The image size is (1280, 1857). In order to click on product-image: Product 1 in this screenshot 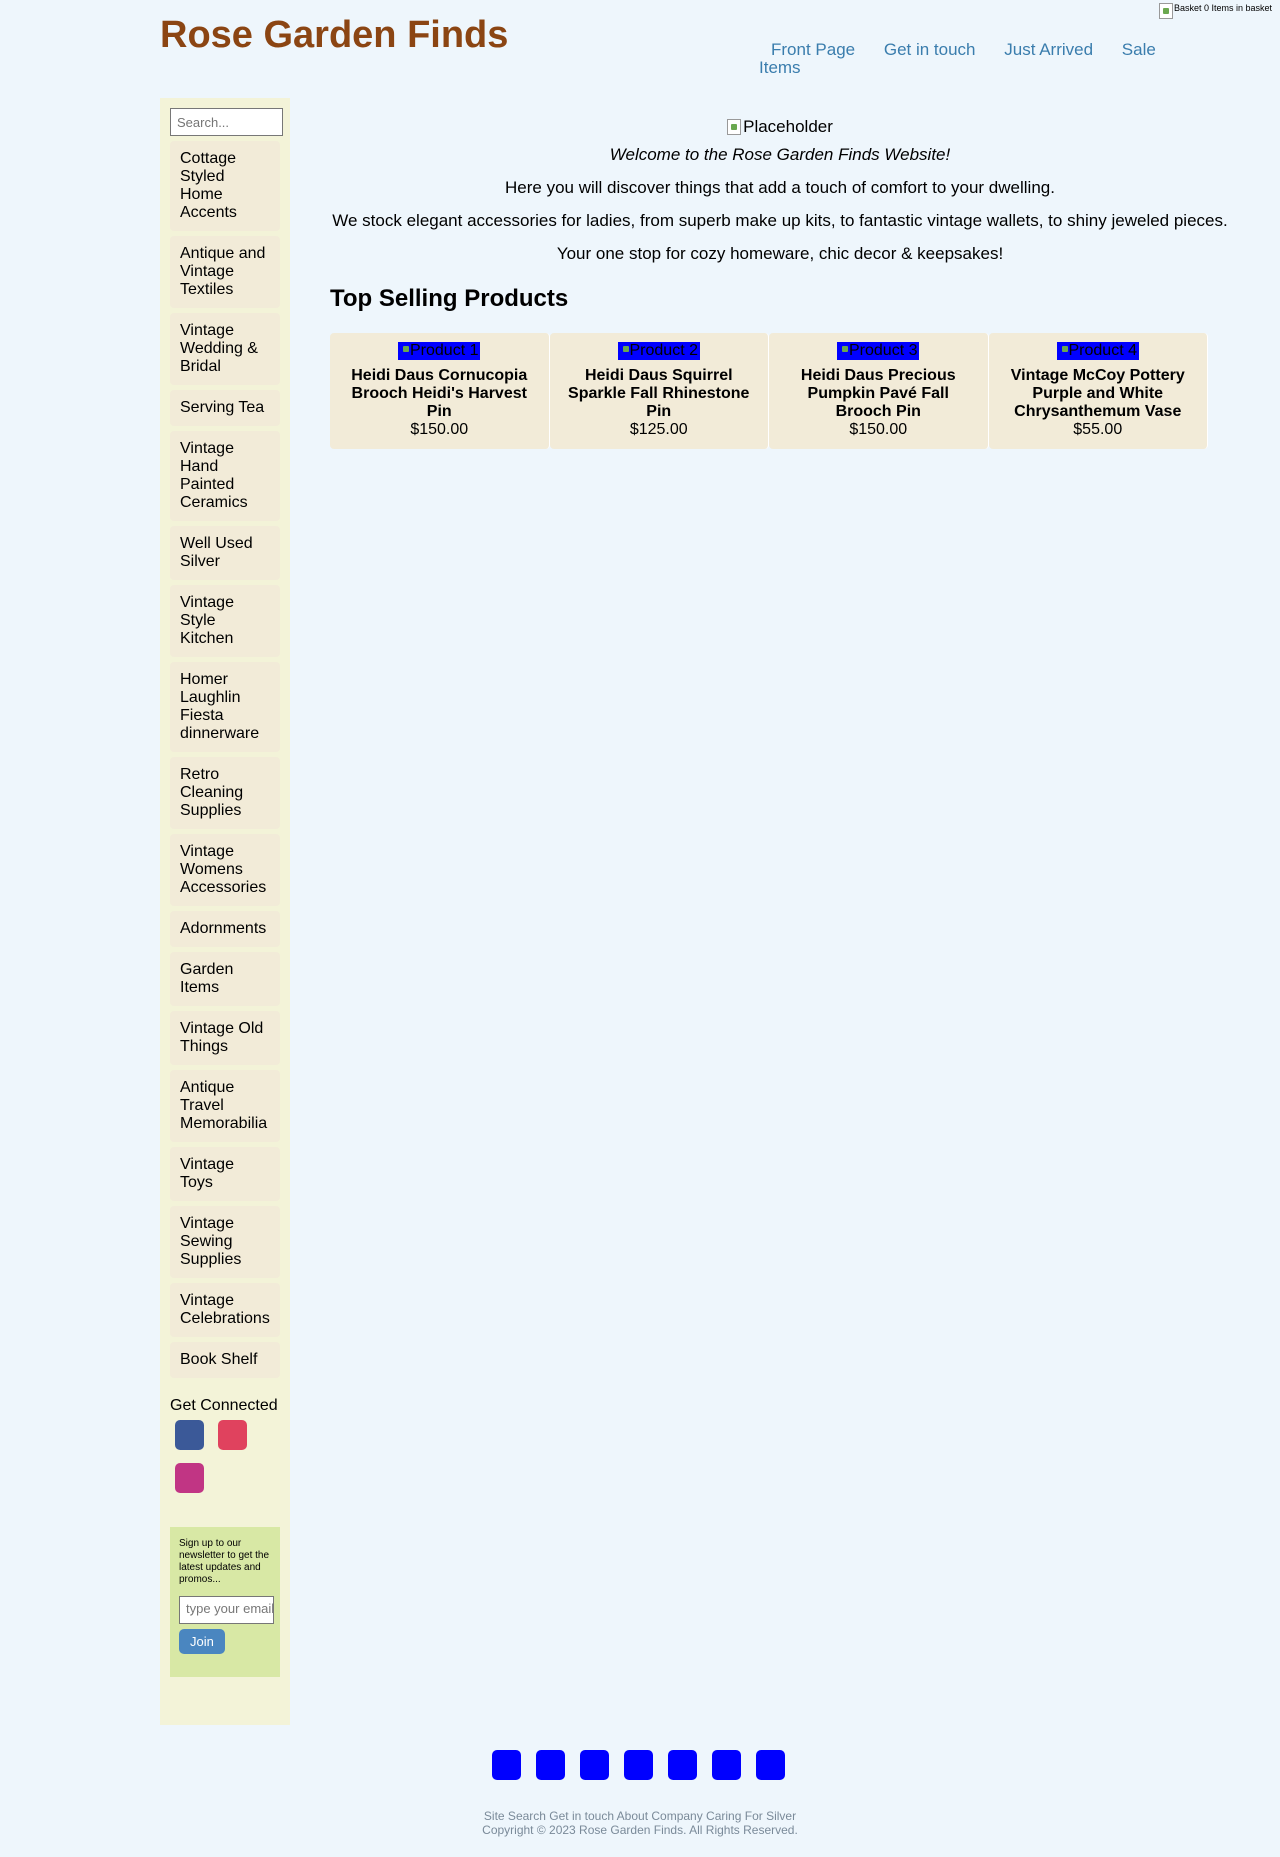, I will do `click(439, 351)`.